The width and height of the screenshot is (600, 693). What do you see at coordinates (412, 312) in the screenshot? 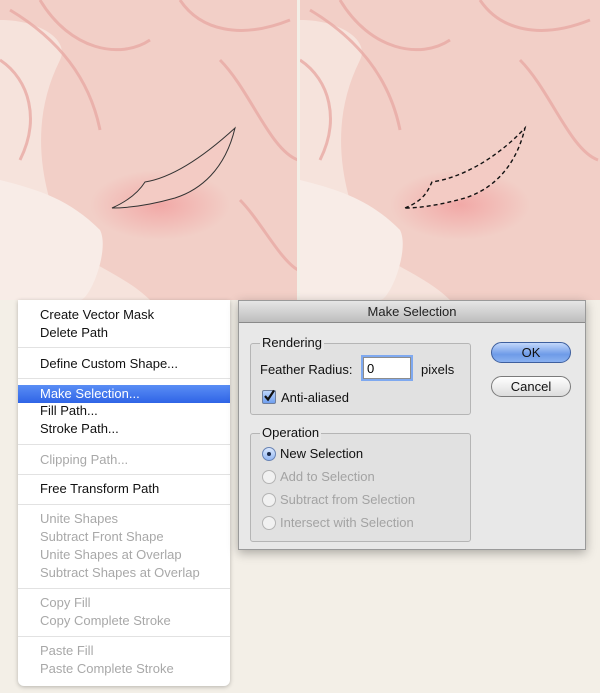
I see `dialog-title: Make Selection` at bounding box center [412, 312].